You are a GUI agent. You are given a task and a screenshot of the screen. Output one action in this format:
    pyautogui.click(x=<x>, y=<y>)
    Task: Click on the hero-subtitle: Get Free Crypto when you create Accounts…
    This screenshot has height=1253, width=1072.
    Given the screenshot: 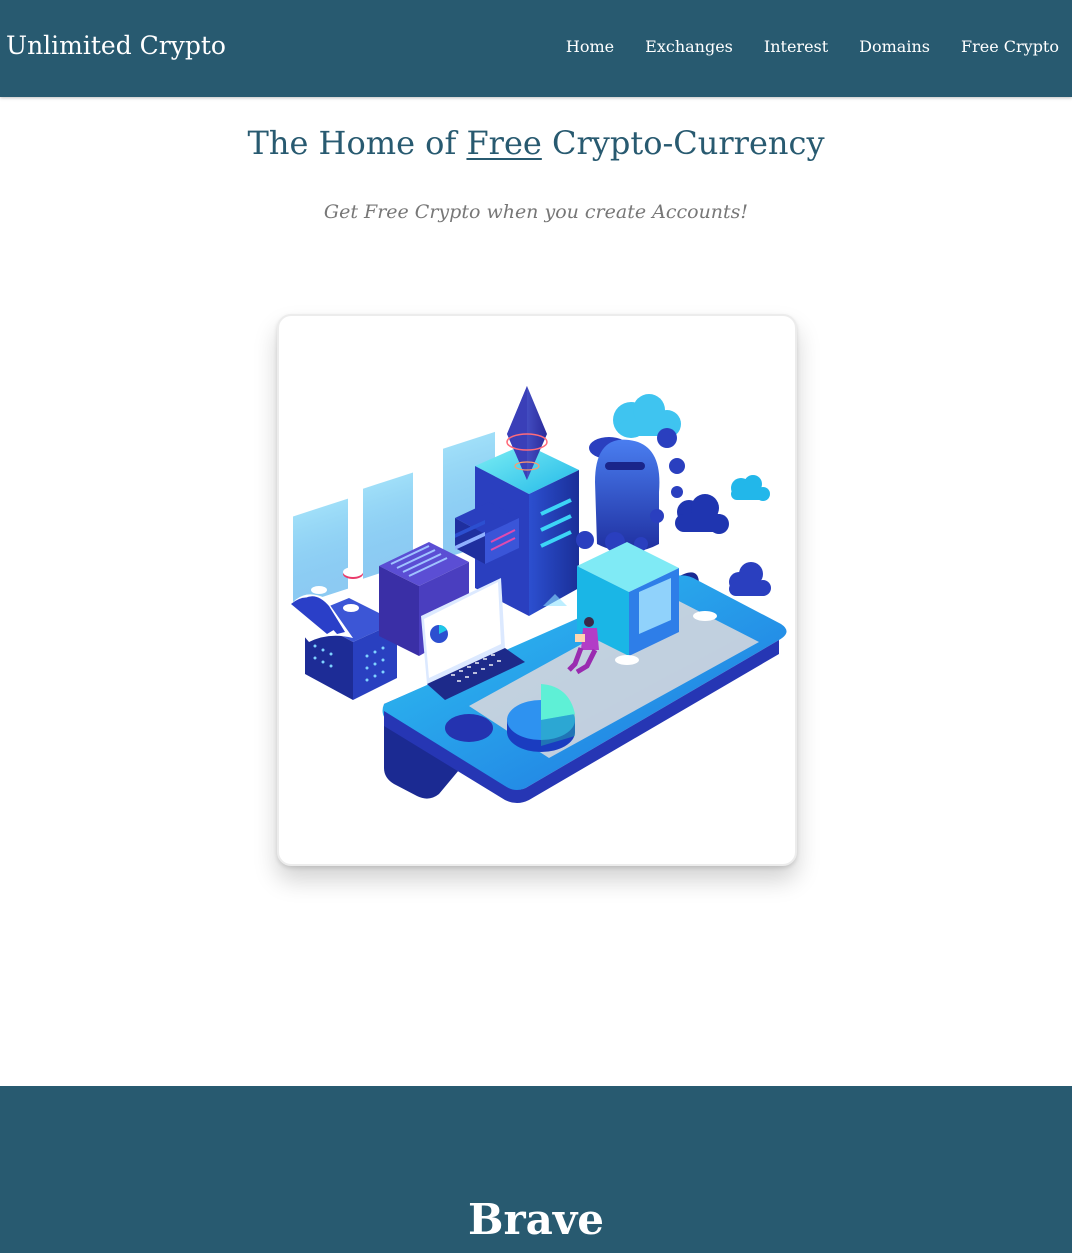 What is the action you would take?
    pyautogui.click(x=536, y=212)
    